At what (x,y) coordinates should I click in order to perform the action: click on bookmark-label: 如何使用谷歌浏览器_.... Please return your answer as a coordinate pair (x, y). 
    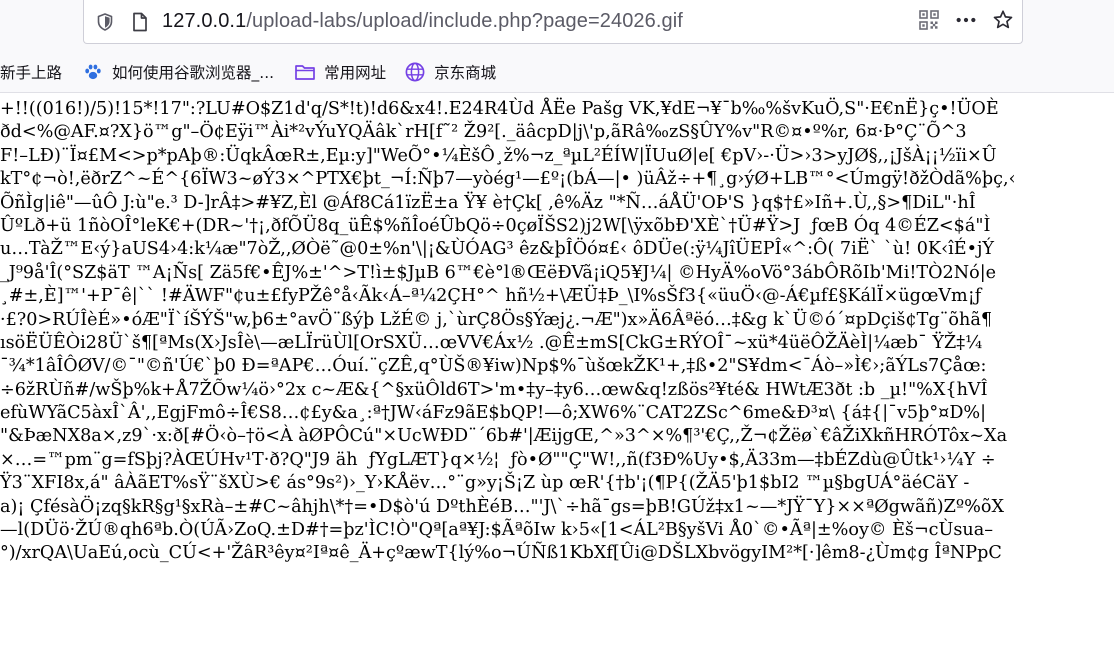
    Looking at the image, I should click on (193, 73).